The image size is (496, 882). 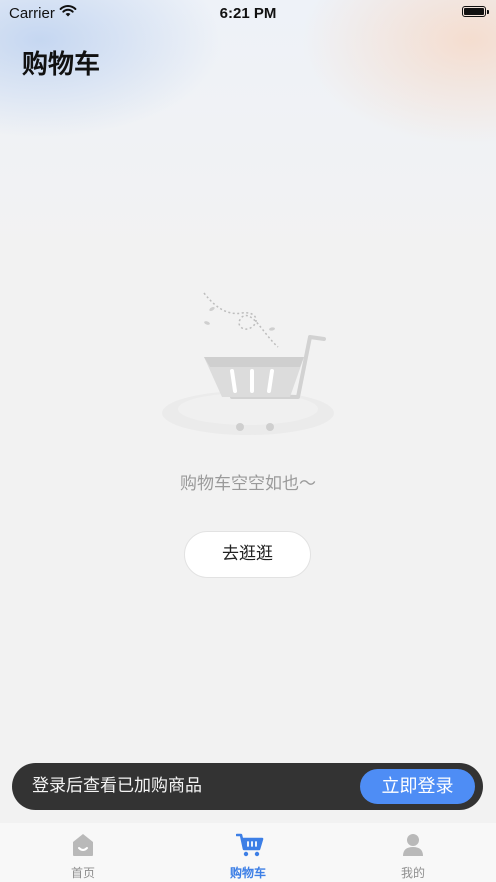 What do you see at coordinates (417, 786) in the screenshot?
I see `login-button: 立即登录` at bounding box center [417, 786].